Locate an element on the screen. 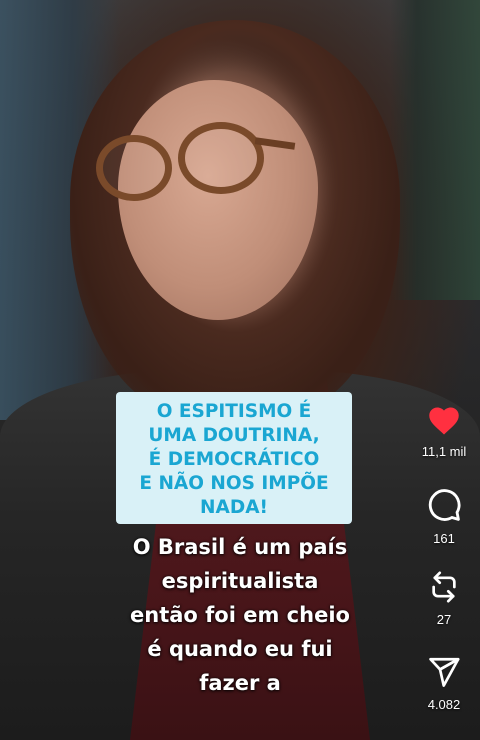 The image size is (480, 740). caption-line: É DEMOCRÁTICO is located at coordinates (234, 459).